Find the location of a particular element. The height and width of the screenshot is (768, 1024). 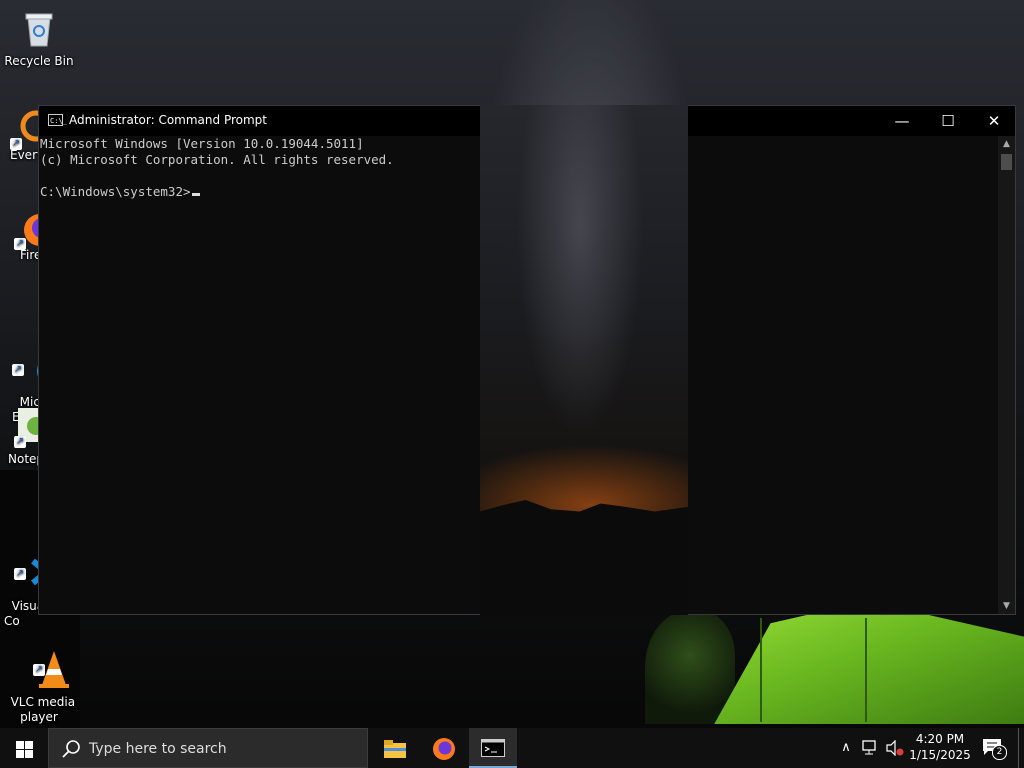

desktop-icon-firefox: ↗ Fire is located at coordinates (35, 235).